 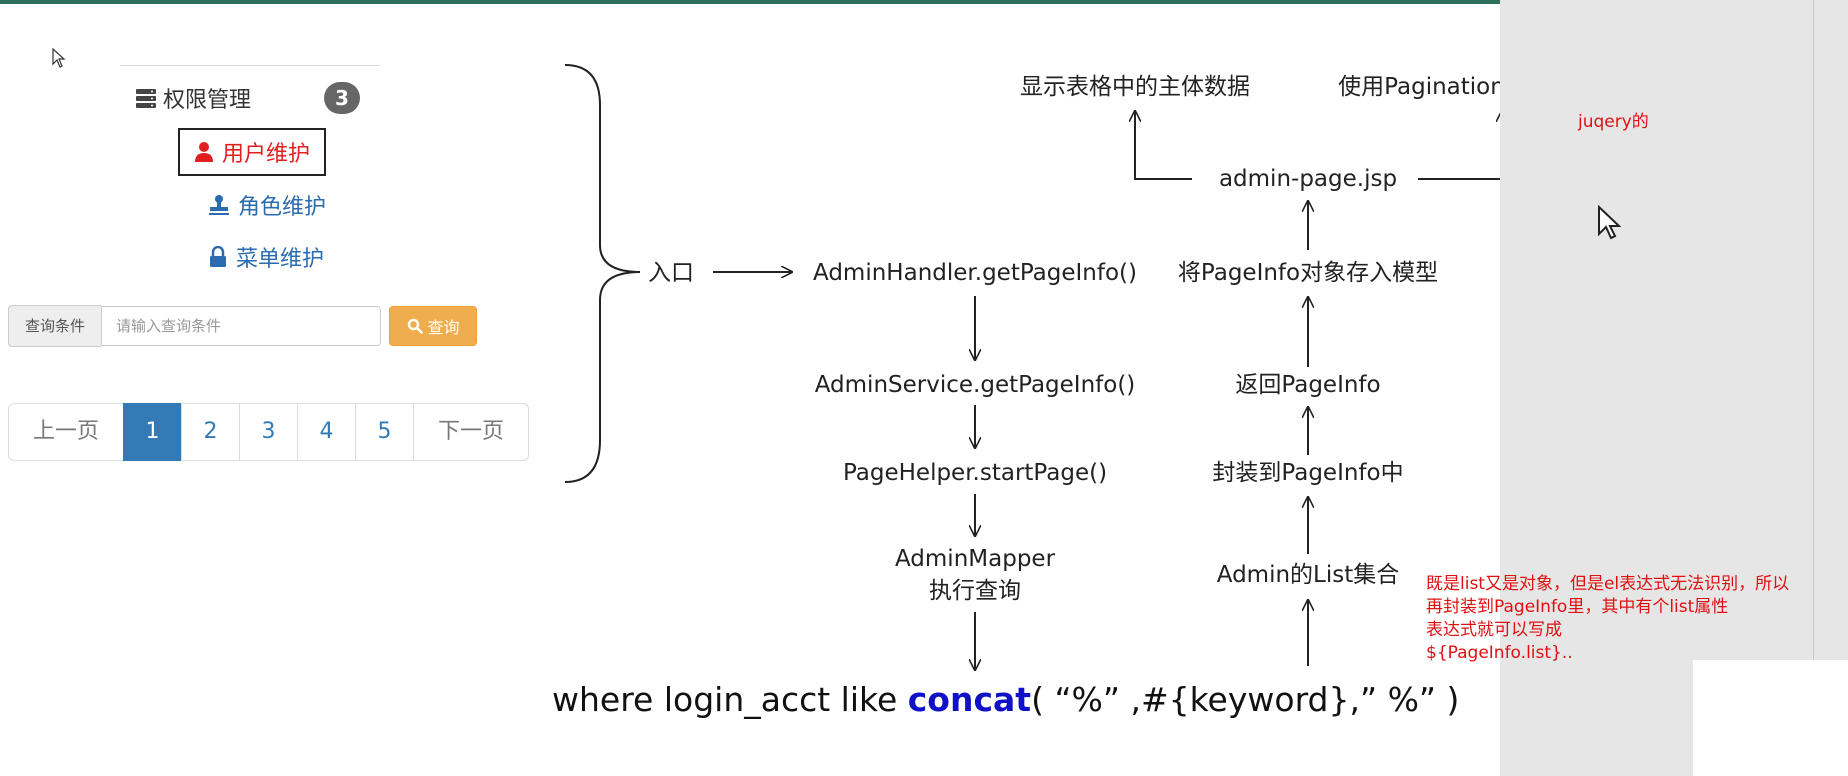 I want to click on sql-keyword-concat: concat, so click(x=969, y=699).